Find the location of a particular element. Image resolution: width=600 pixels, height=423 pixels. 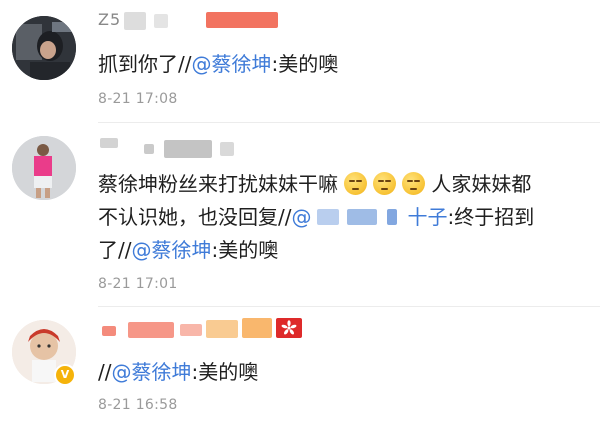

comment-text: 抓到你了//@蔡徐坤:美的噢 is located at coordinates (343, 64).